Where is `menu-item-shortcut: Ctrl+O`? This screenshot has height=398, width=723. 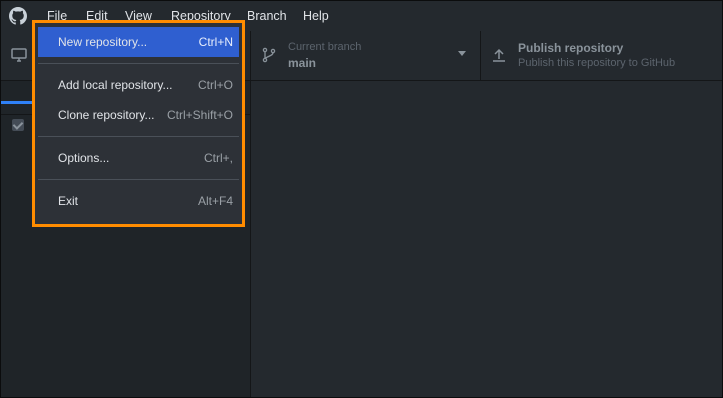
menu-item-shortcut: Ctrl+O is located at coordinates (215, 85).